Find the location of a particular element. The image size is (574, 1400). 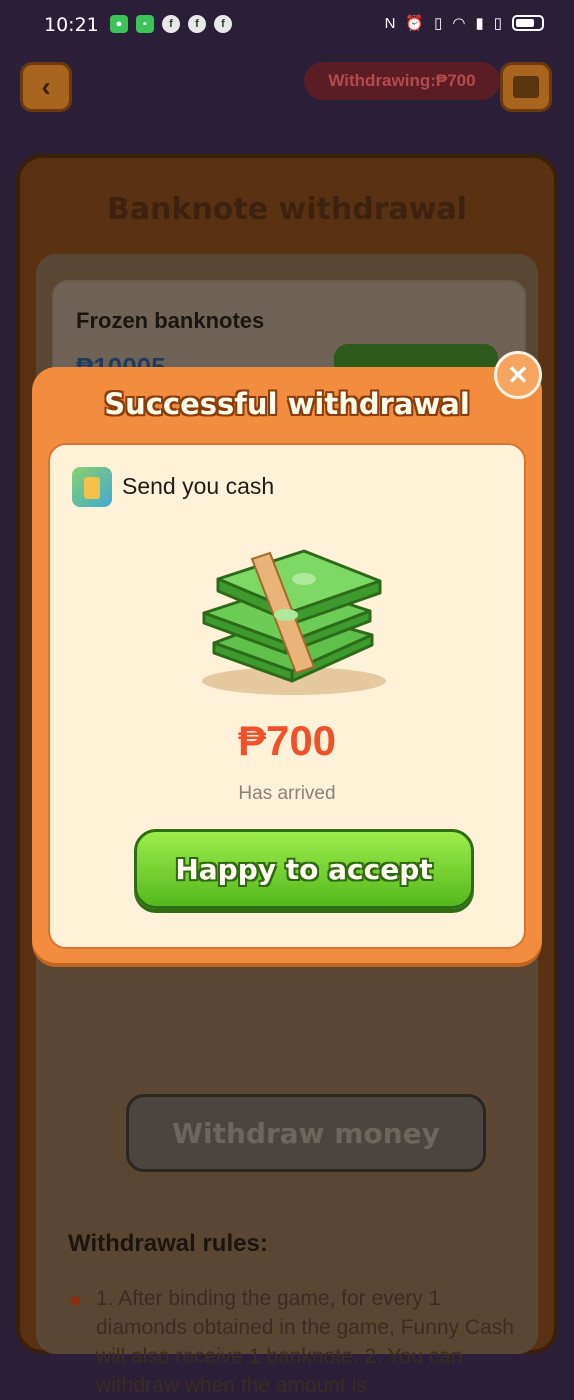

page-title: Banknote withdrawal is located at coordinates (287, 209).